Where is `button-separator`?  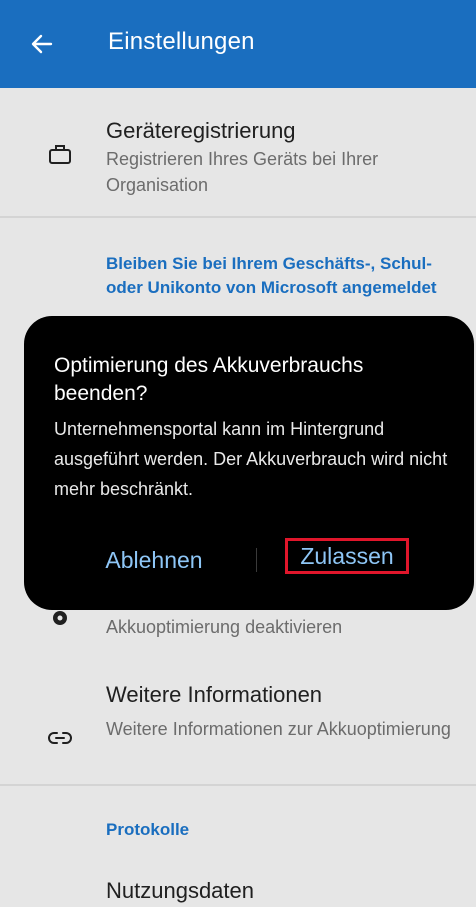
button-separator is located at coordinates (256, 560).